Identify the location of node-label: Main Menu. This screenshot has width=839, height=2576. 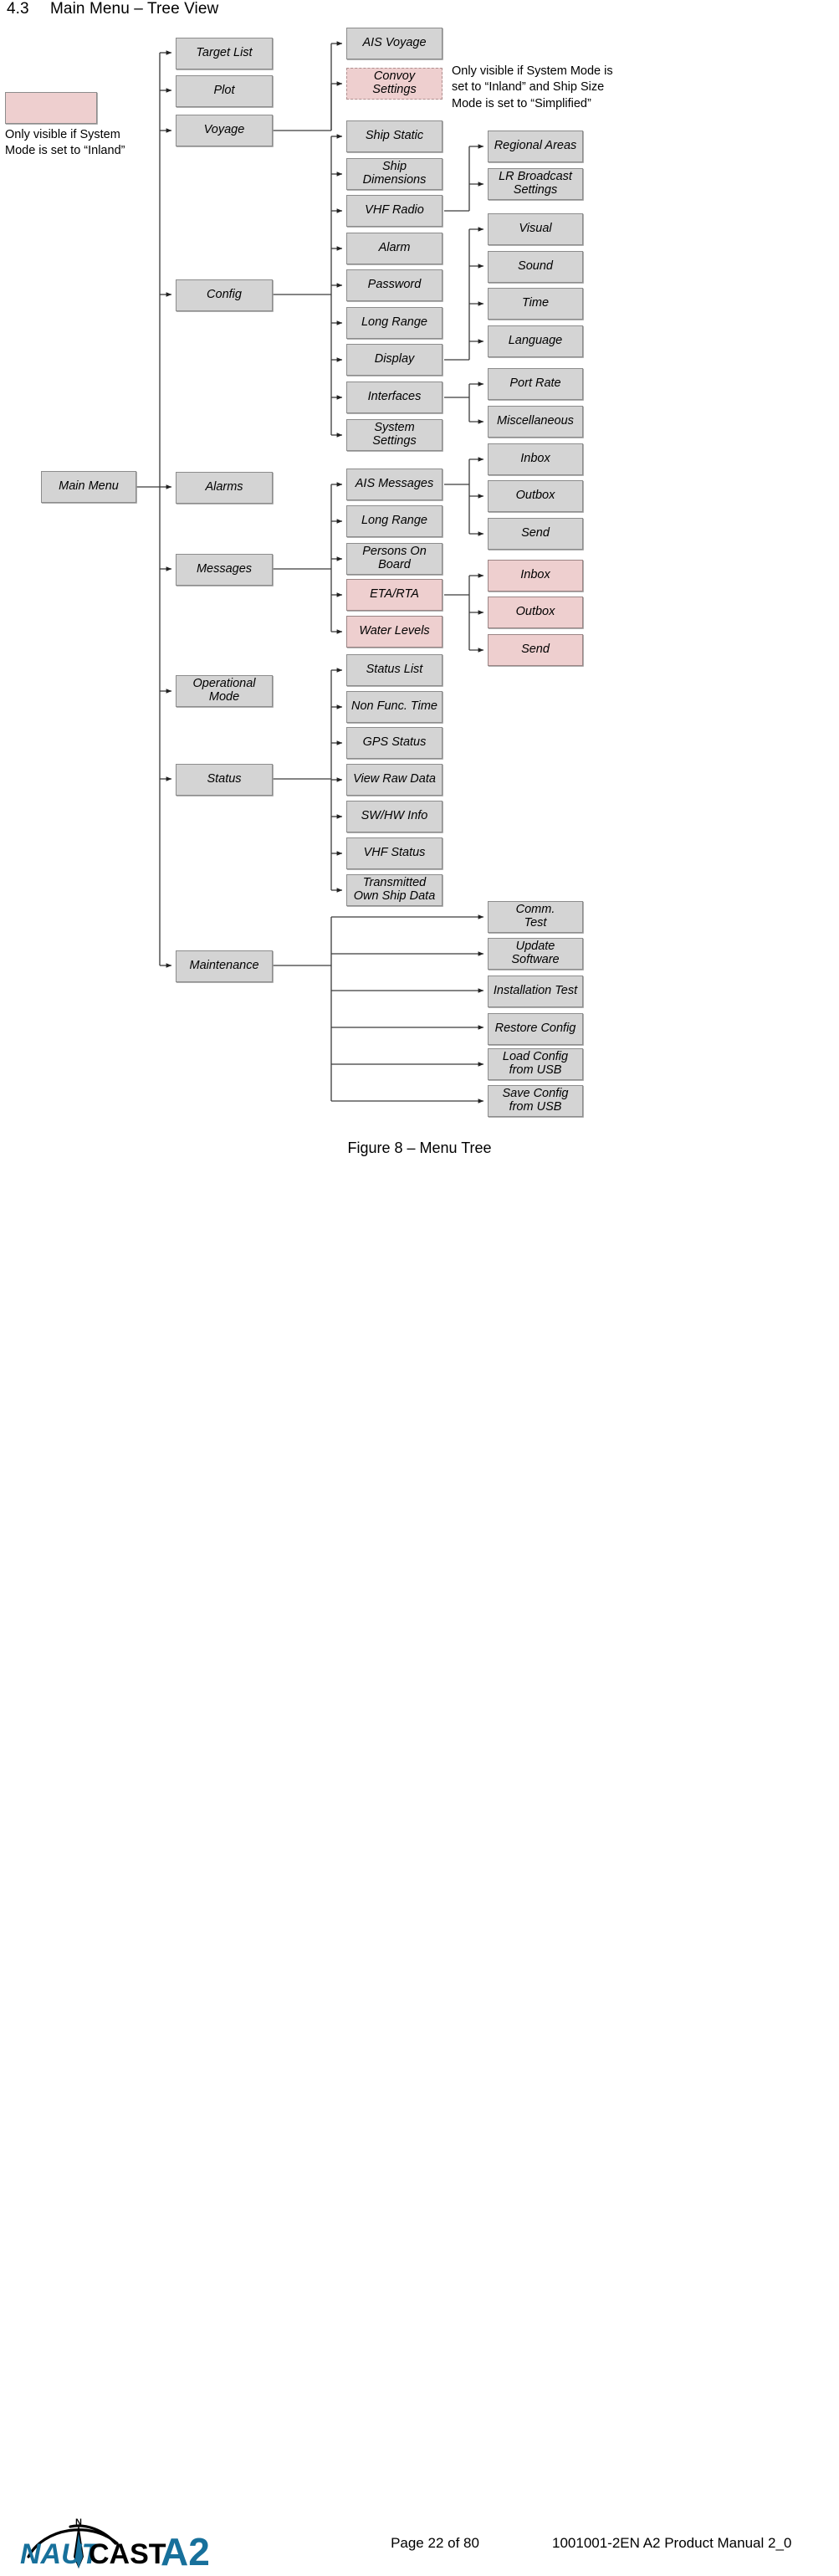
(89, 487).